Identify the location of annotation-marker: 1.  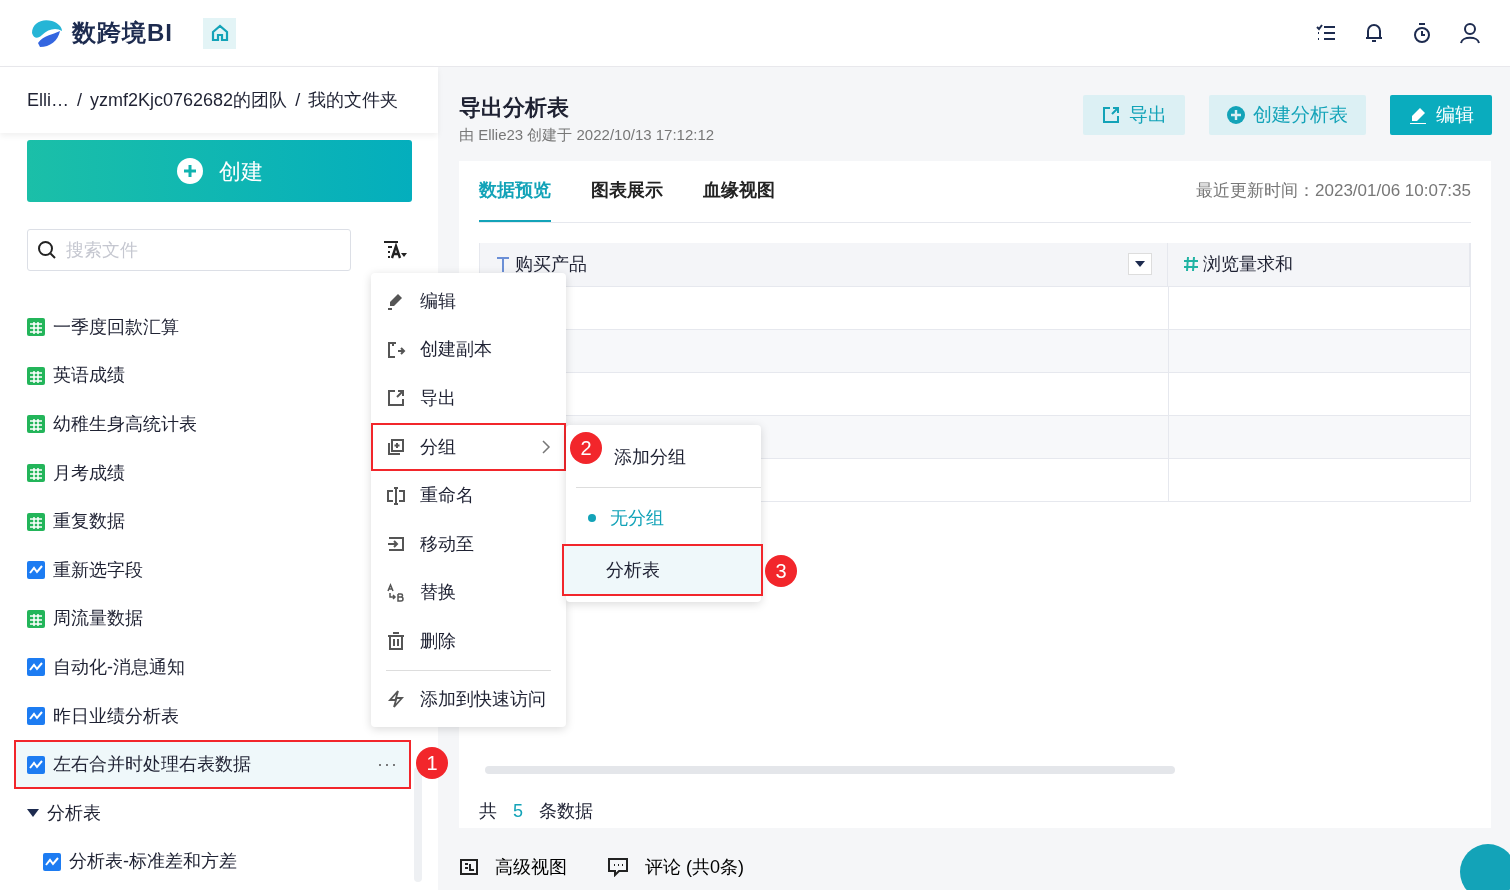
(432, 763).